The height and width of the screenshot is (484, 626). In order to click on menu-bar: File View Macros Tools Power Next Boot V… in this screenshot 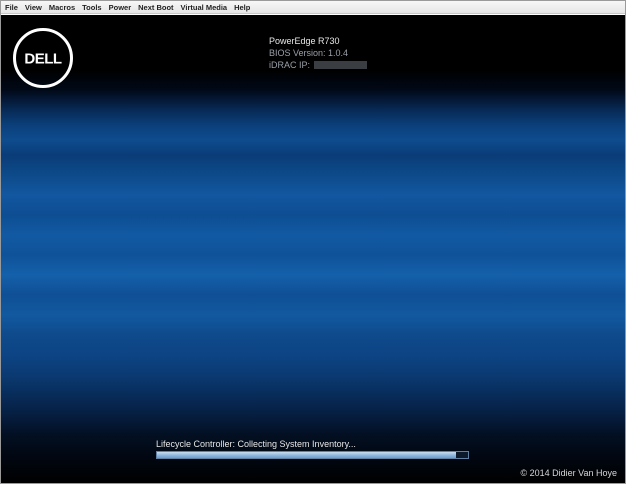, I will do `click(313, 7)`.